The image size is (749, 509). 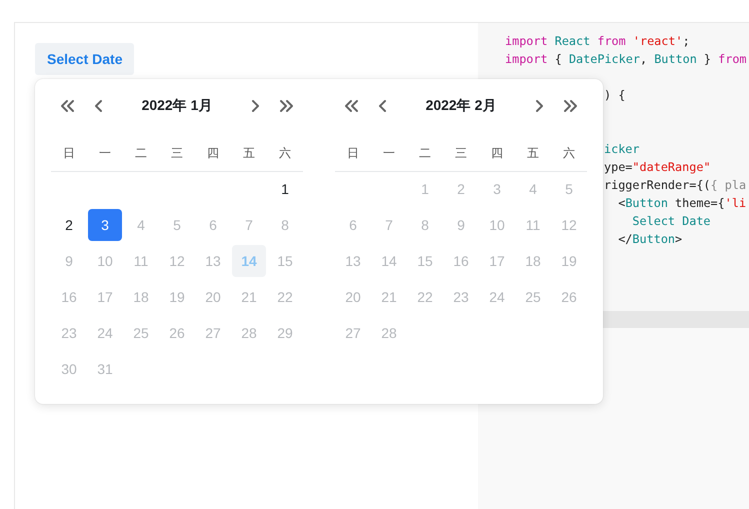 I want to click on code-line: import { DatePicker, Button } from, so click(x=626, y=59).